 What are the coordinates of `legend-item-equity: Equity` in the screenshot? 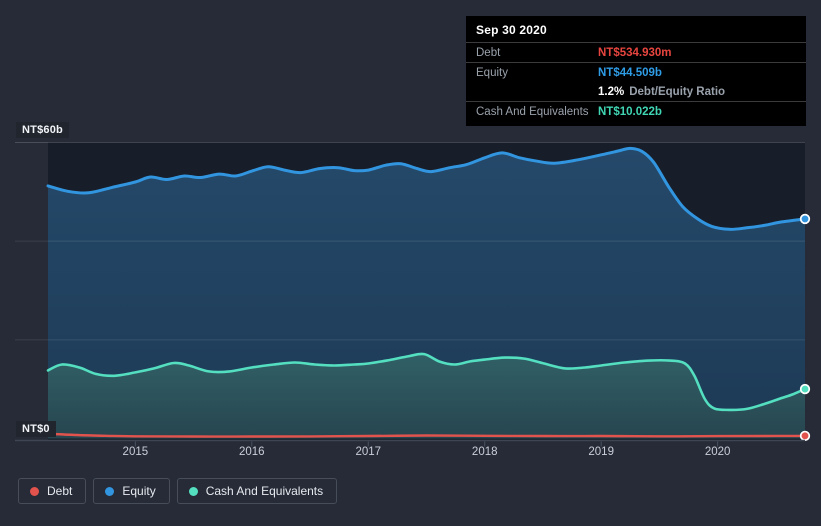 It's located at (131, 491).